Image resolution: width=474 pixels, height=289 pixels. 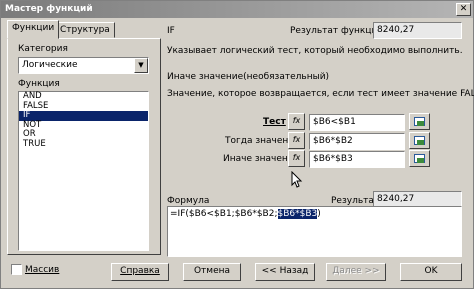 I want to click on arg-input-then: $B6*$B2, so click(x=357, y=141).